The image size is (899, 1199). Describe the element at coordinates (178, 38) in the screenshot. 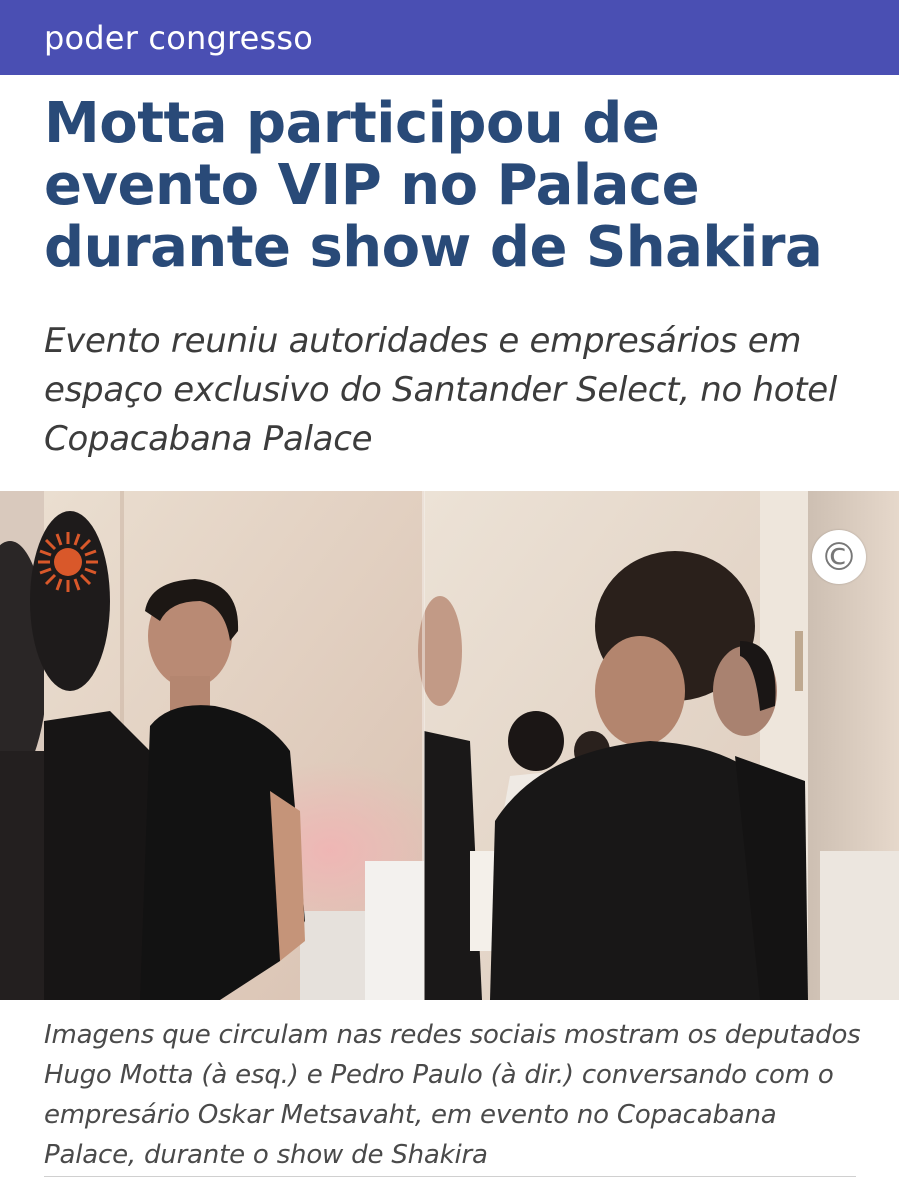

I see `section-label: poder congresso` at that location.